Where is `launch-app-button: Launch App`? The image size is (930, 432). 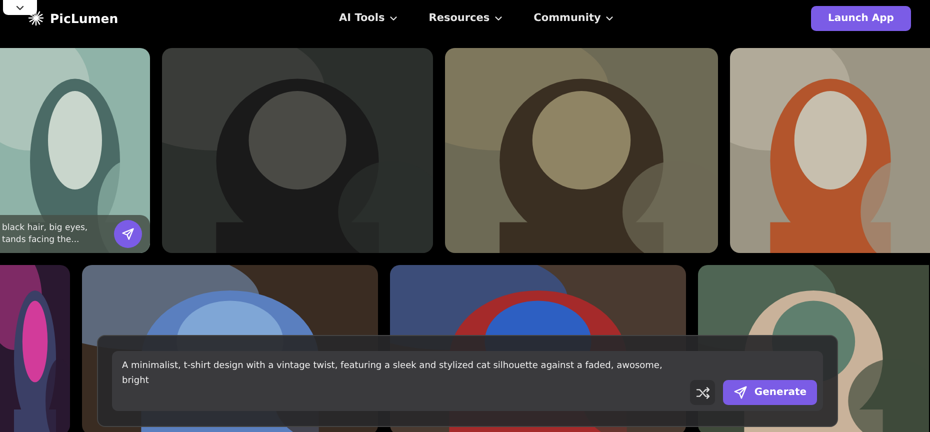 launch-app-button: Launch App is located at coordinates (861, 18).